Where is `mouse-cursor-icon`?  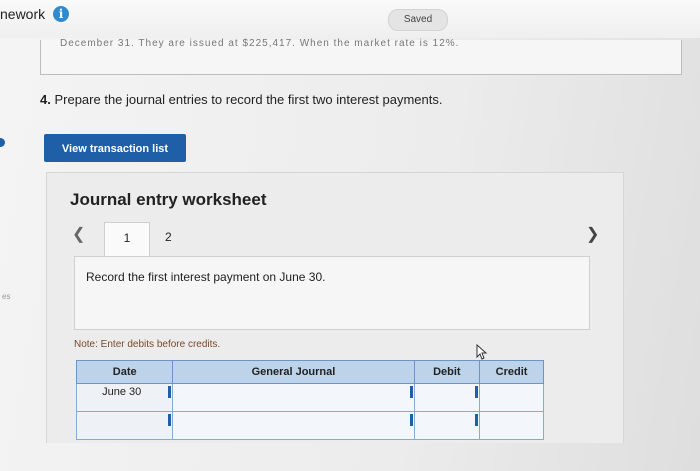
mouse-cursor-icon is located at coordinates (482, 352).